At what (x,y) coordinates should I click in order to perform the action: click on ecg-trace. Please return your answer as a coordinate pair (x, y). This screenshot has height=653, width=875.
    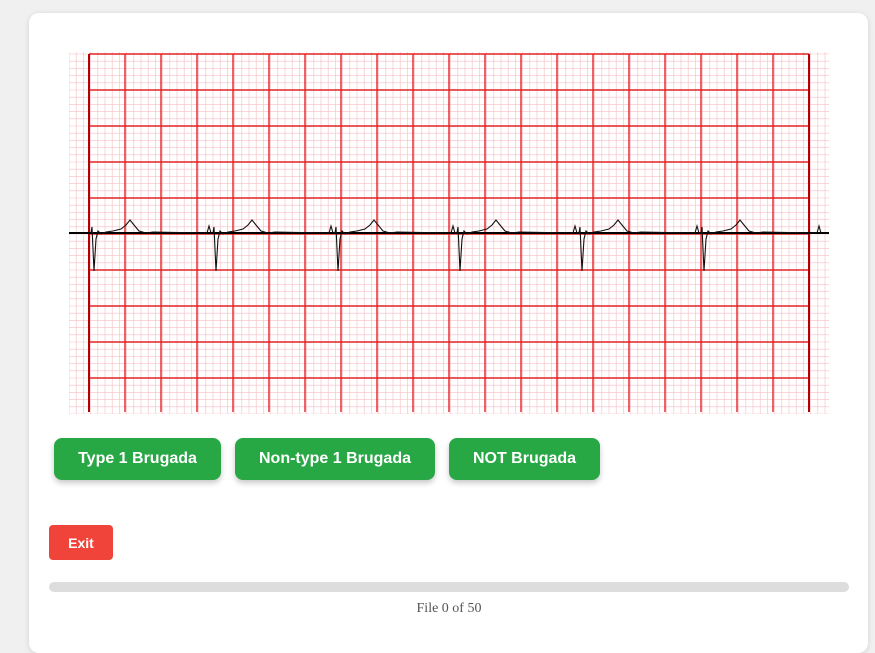
    Looking at the image, I should click on (456, 245).